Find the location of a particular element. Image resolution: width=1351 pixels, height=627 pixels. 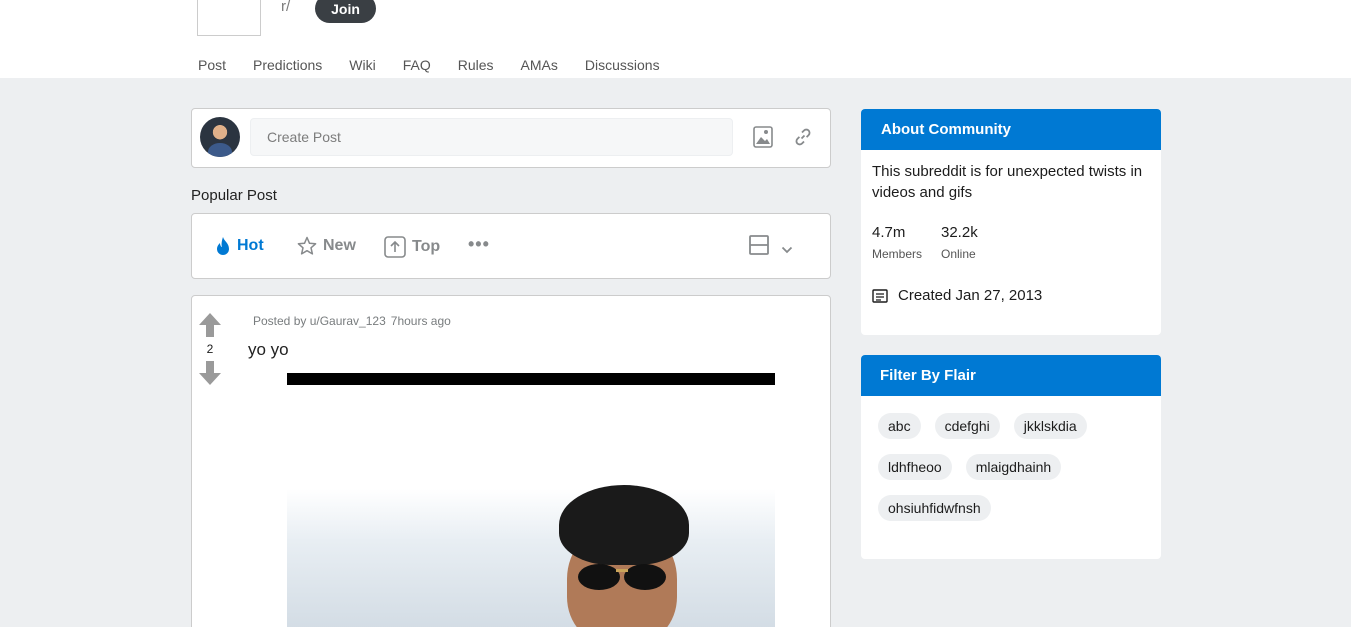

vote-count: 2 is located at coordinates (210, 349).